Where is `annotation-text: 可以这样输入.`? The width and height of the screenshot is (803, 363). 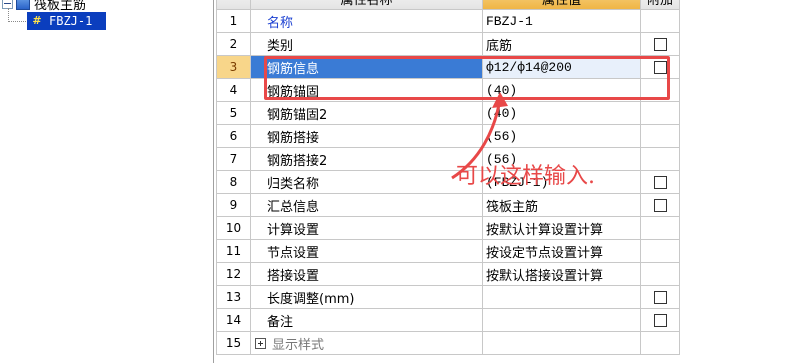
annotation-text: 可以这样输入. is located at coordinates (525, 176).